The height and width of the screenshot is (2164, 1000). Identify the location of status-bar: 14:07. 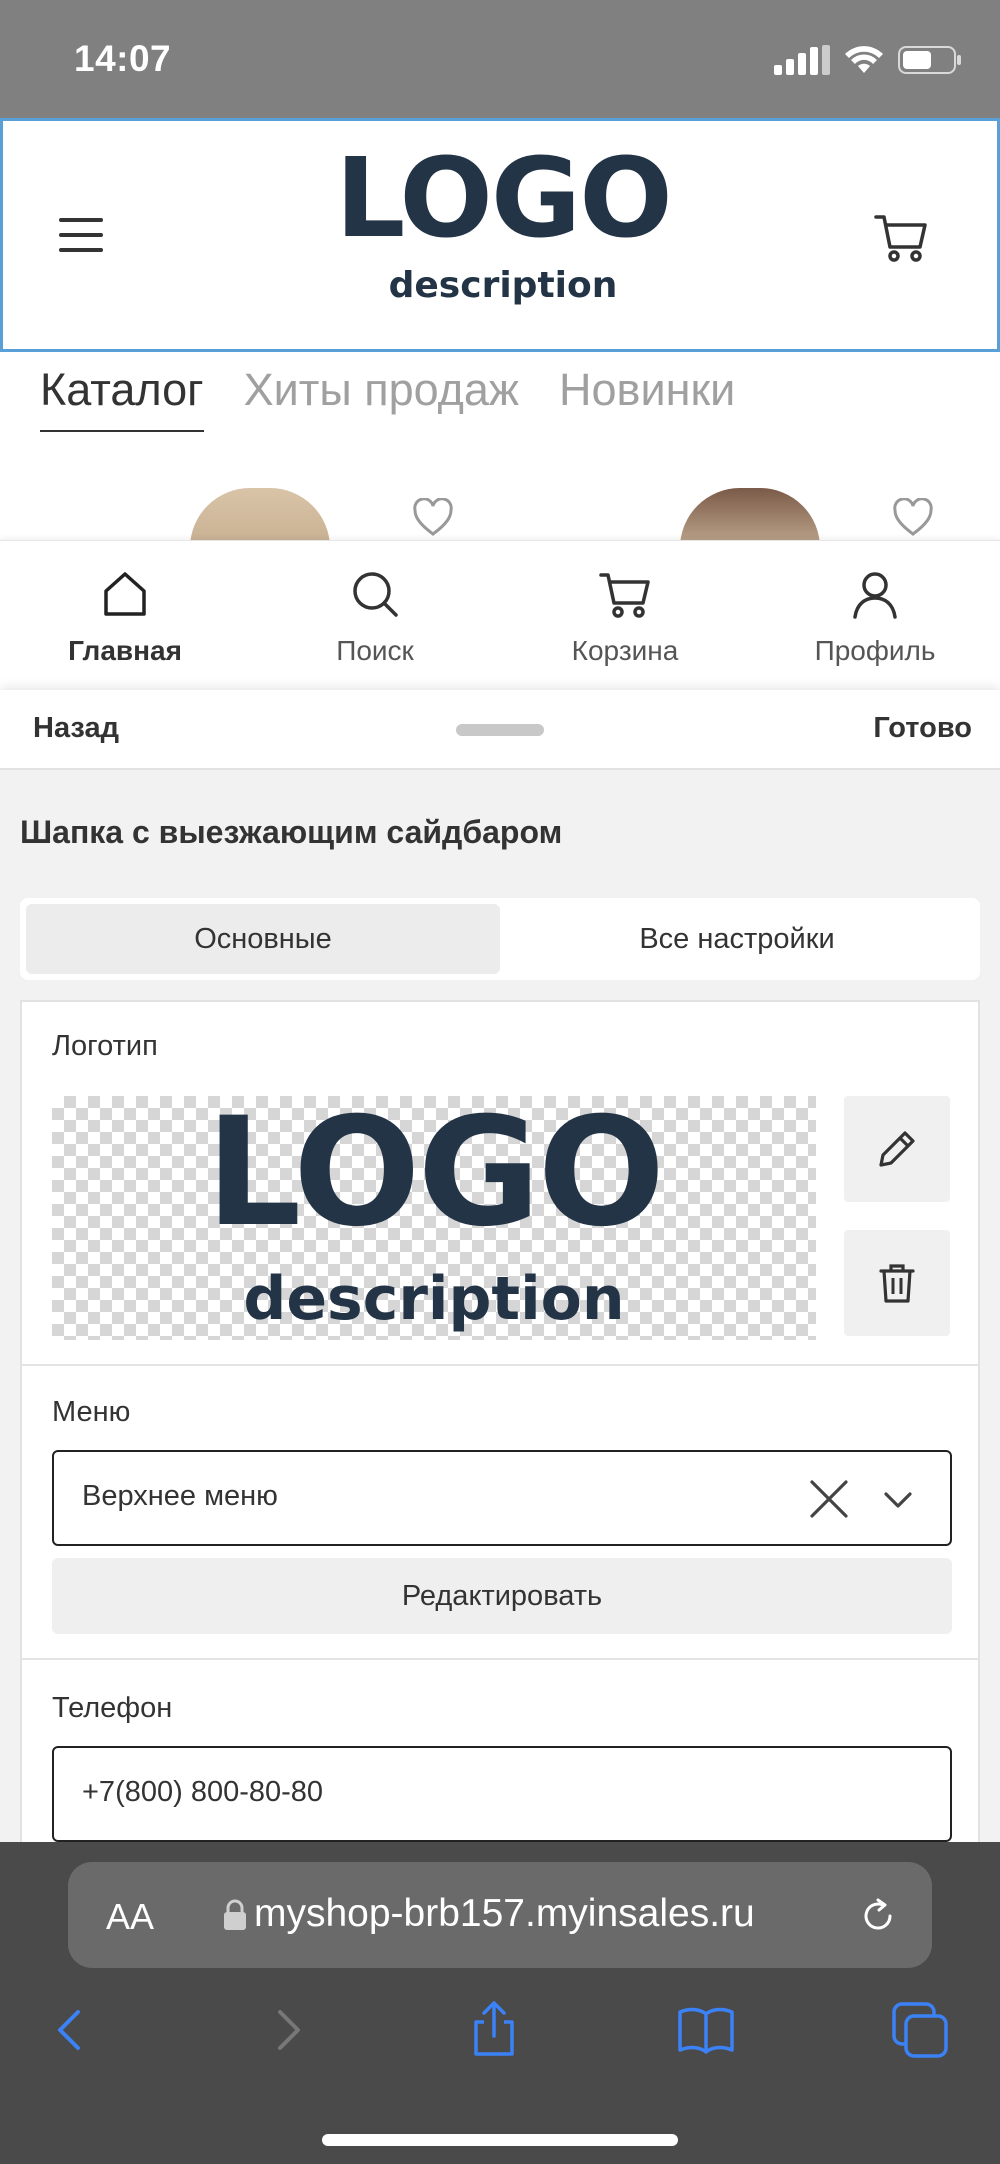
(500, 59).